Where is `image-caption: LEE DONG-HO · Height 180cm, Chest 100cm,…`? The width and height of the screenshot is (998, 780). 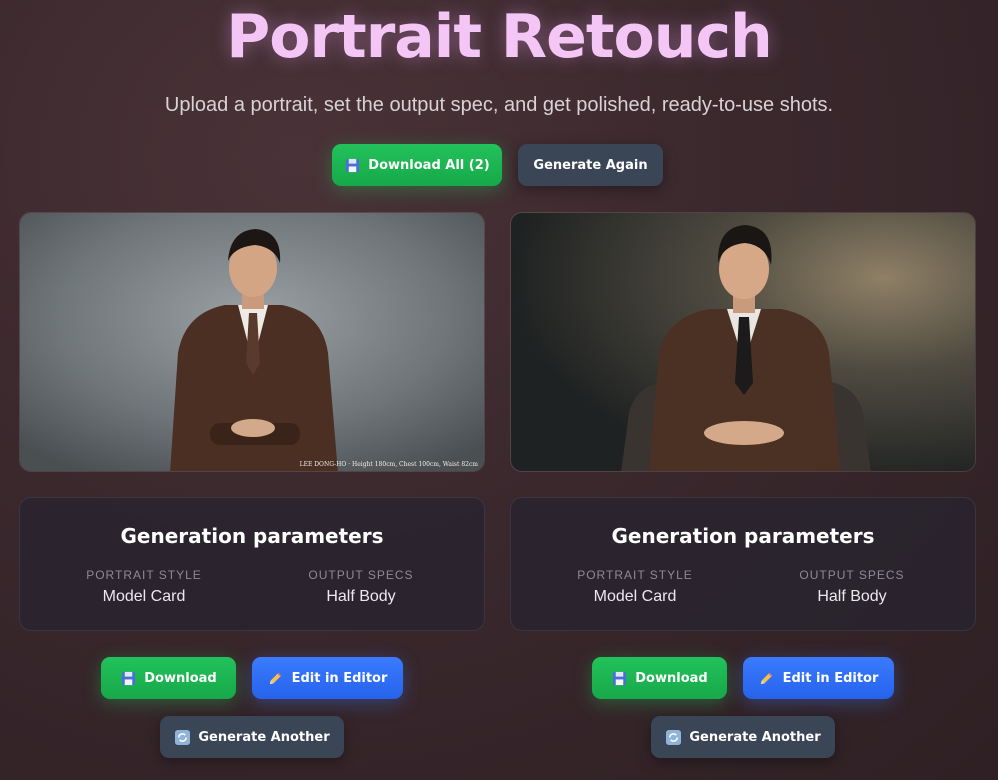
image-caption: LEE DONG-HO · Height 180cm, Chest 100cm,… is located at coordinates (388, 464).